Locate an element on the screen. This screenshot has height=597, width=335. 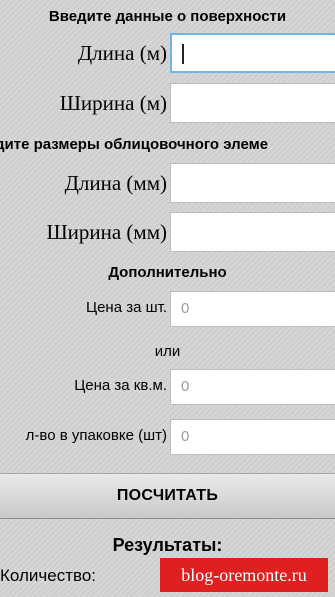
tile-heading: дите размеры облицовочного элеме is located at coordinates (134, 144).